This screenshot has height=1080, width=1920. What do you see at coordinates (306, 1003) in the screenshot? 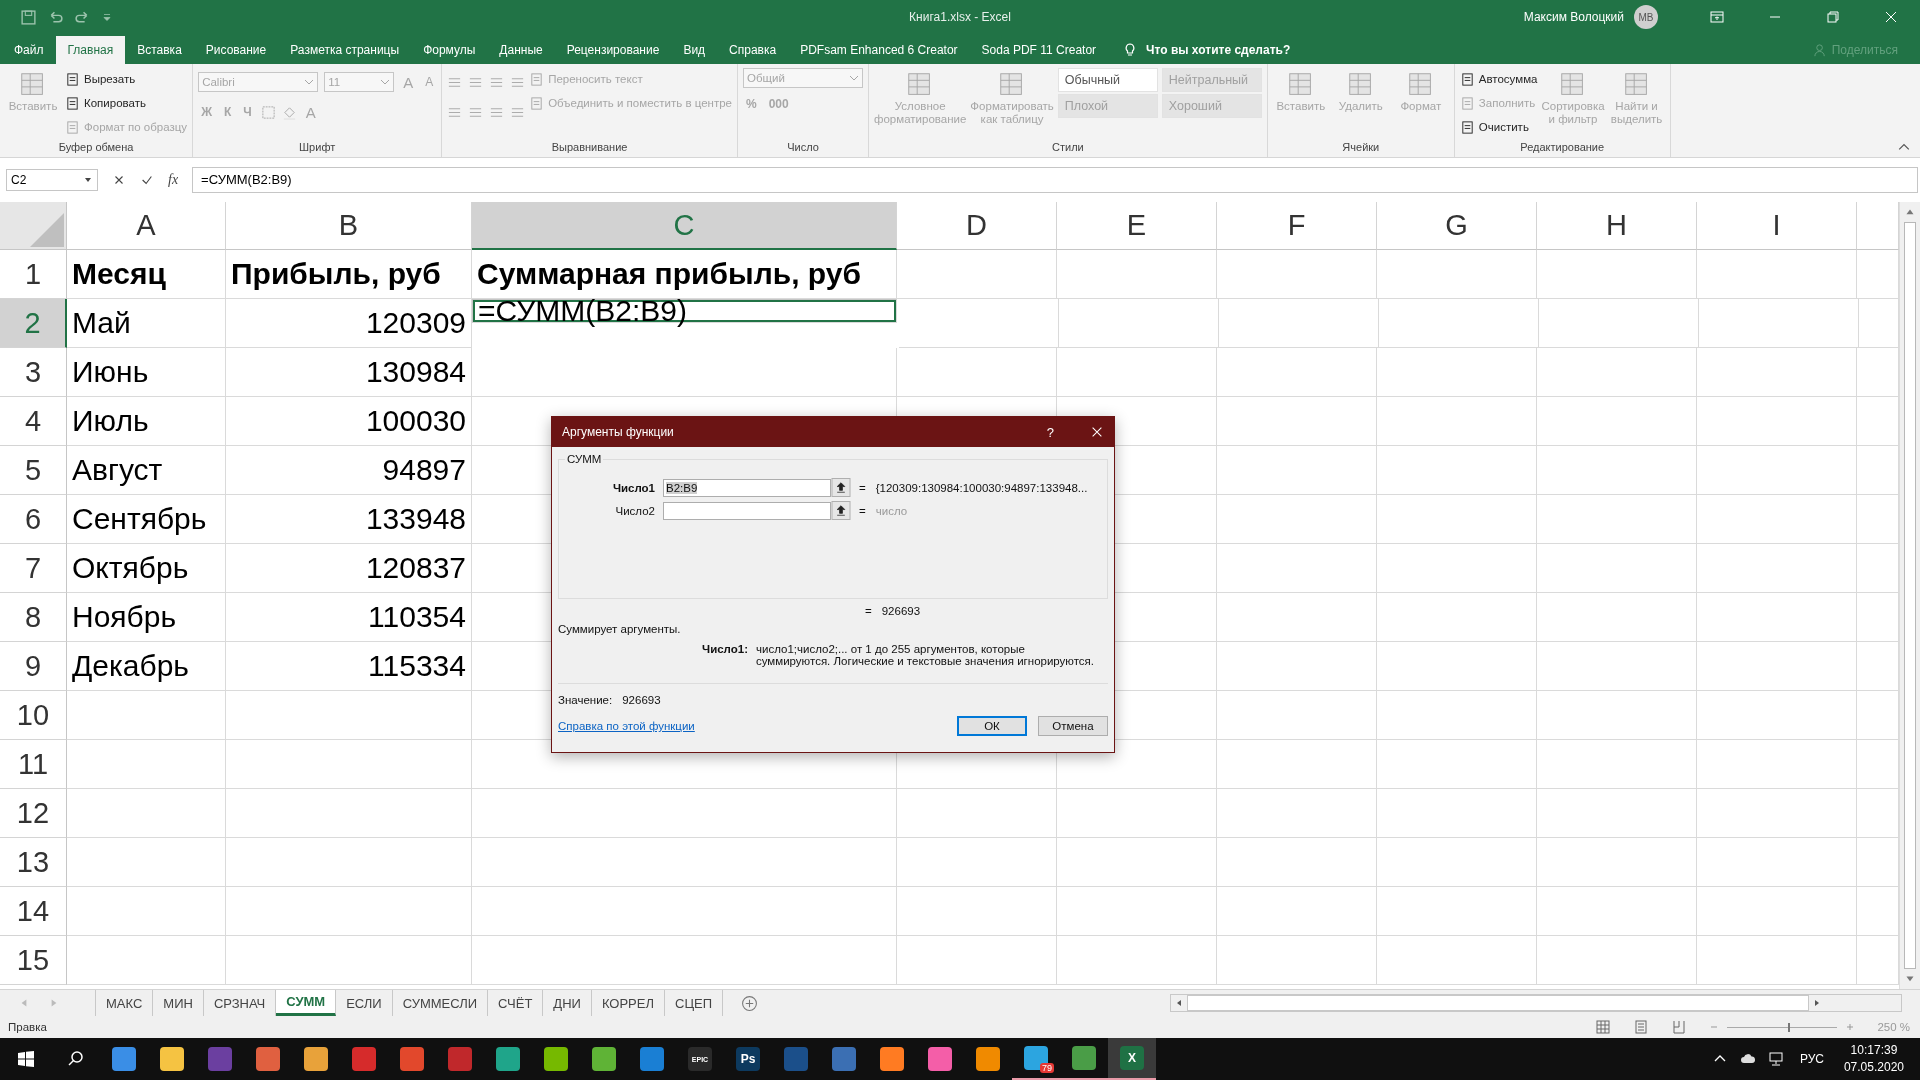
I see `sheet-tab: СУММ` at bounding box center [306, 1003].